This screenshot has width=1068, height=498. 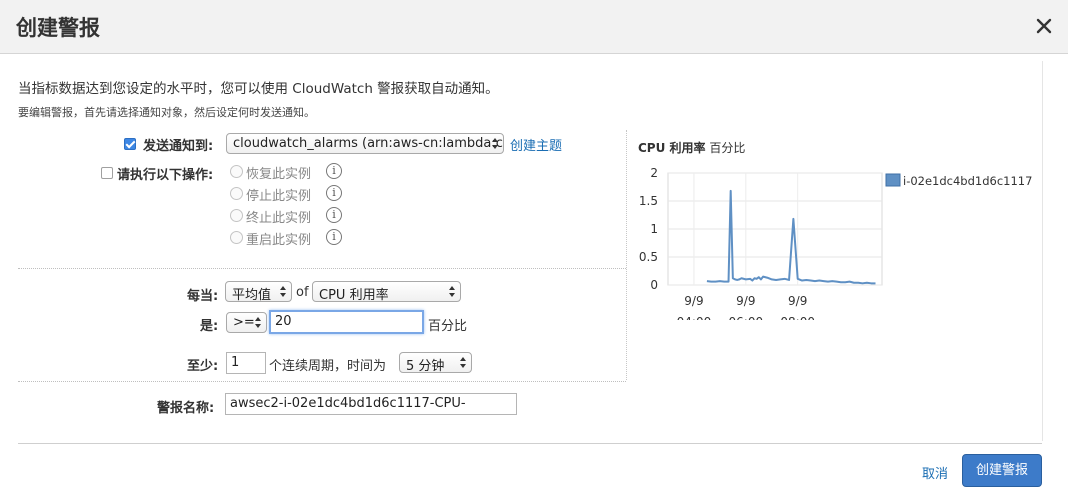 I want to click on periods-input: 1, so click(x=246, y=363).